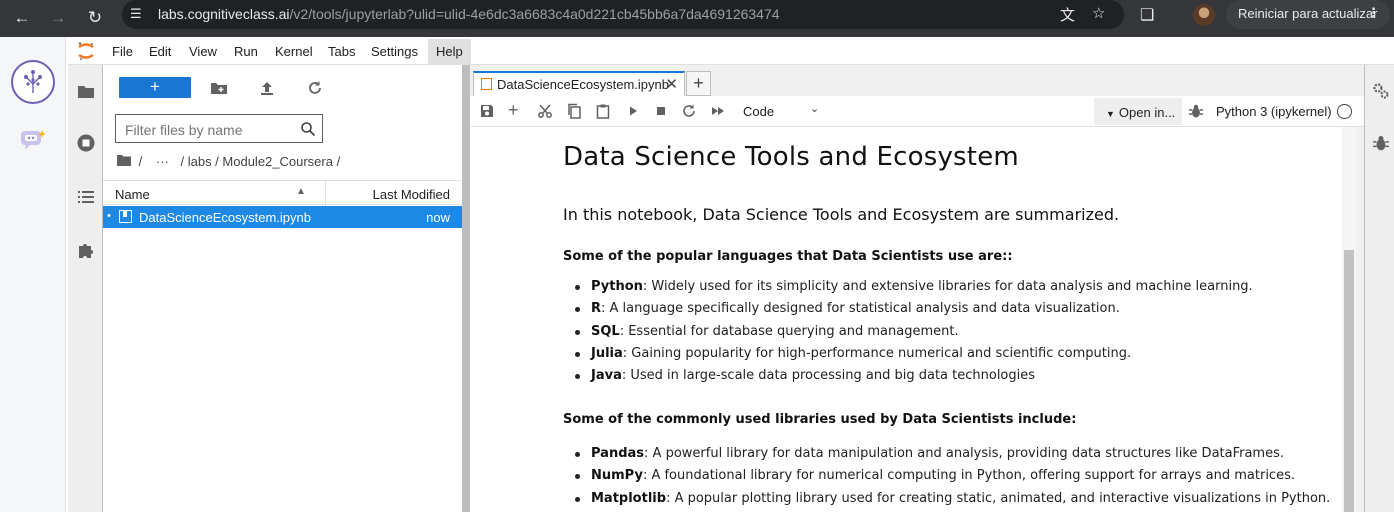 This screenshot has width=1394, height=512. Describe the element at coordinates (617, 476) in the screenshot. I see `list-item-term: NumPy` at that location.